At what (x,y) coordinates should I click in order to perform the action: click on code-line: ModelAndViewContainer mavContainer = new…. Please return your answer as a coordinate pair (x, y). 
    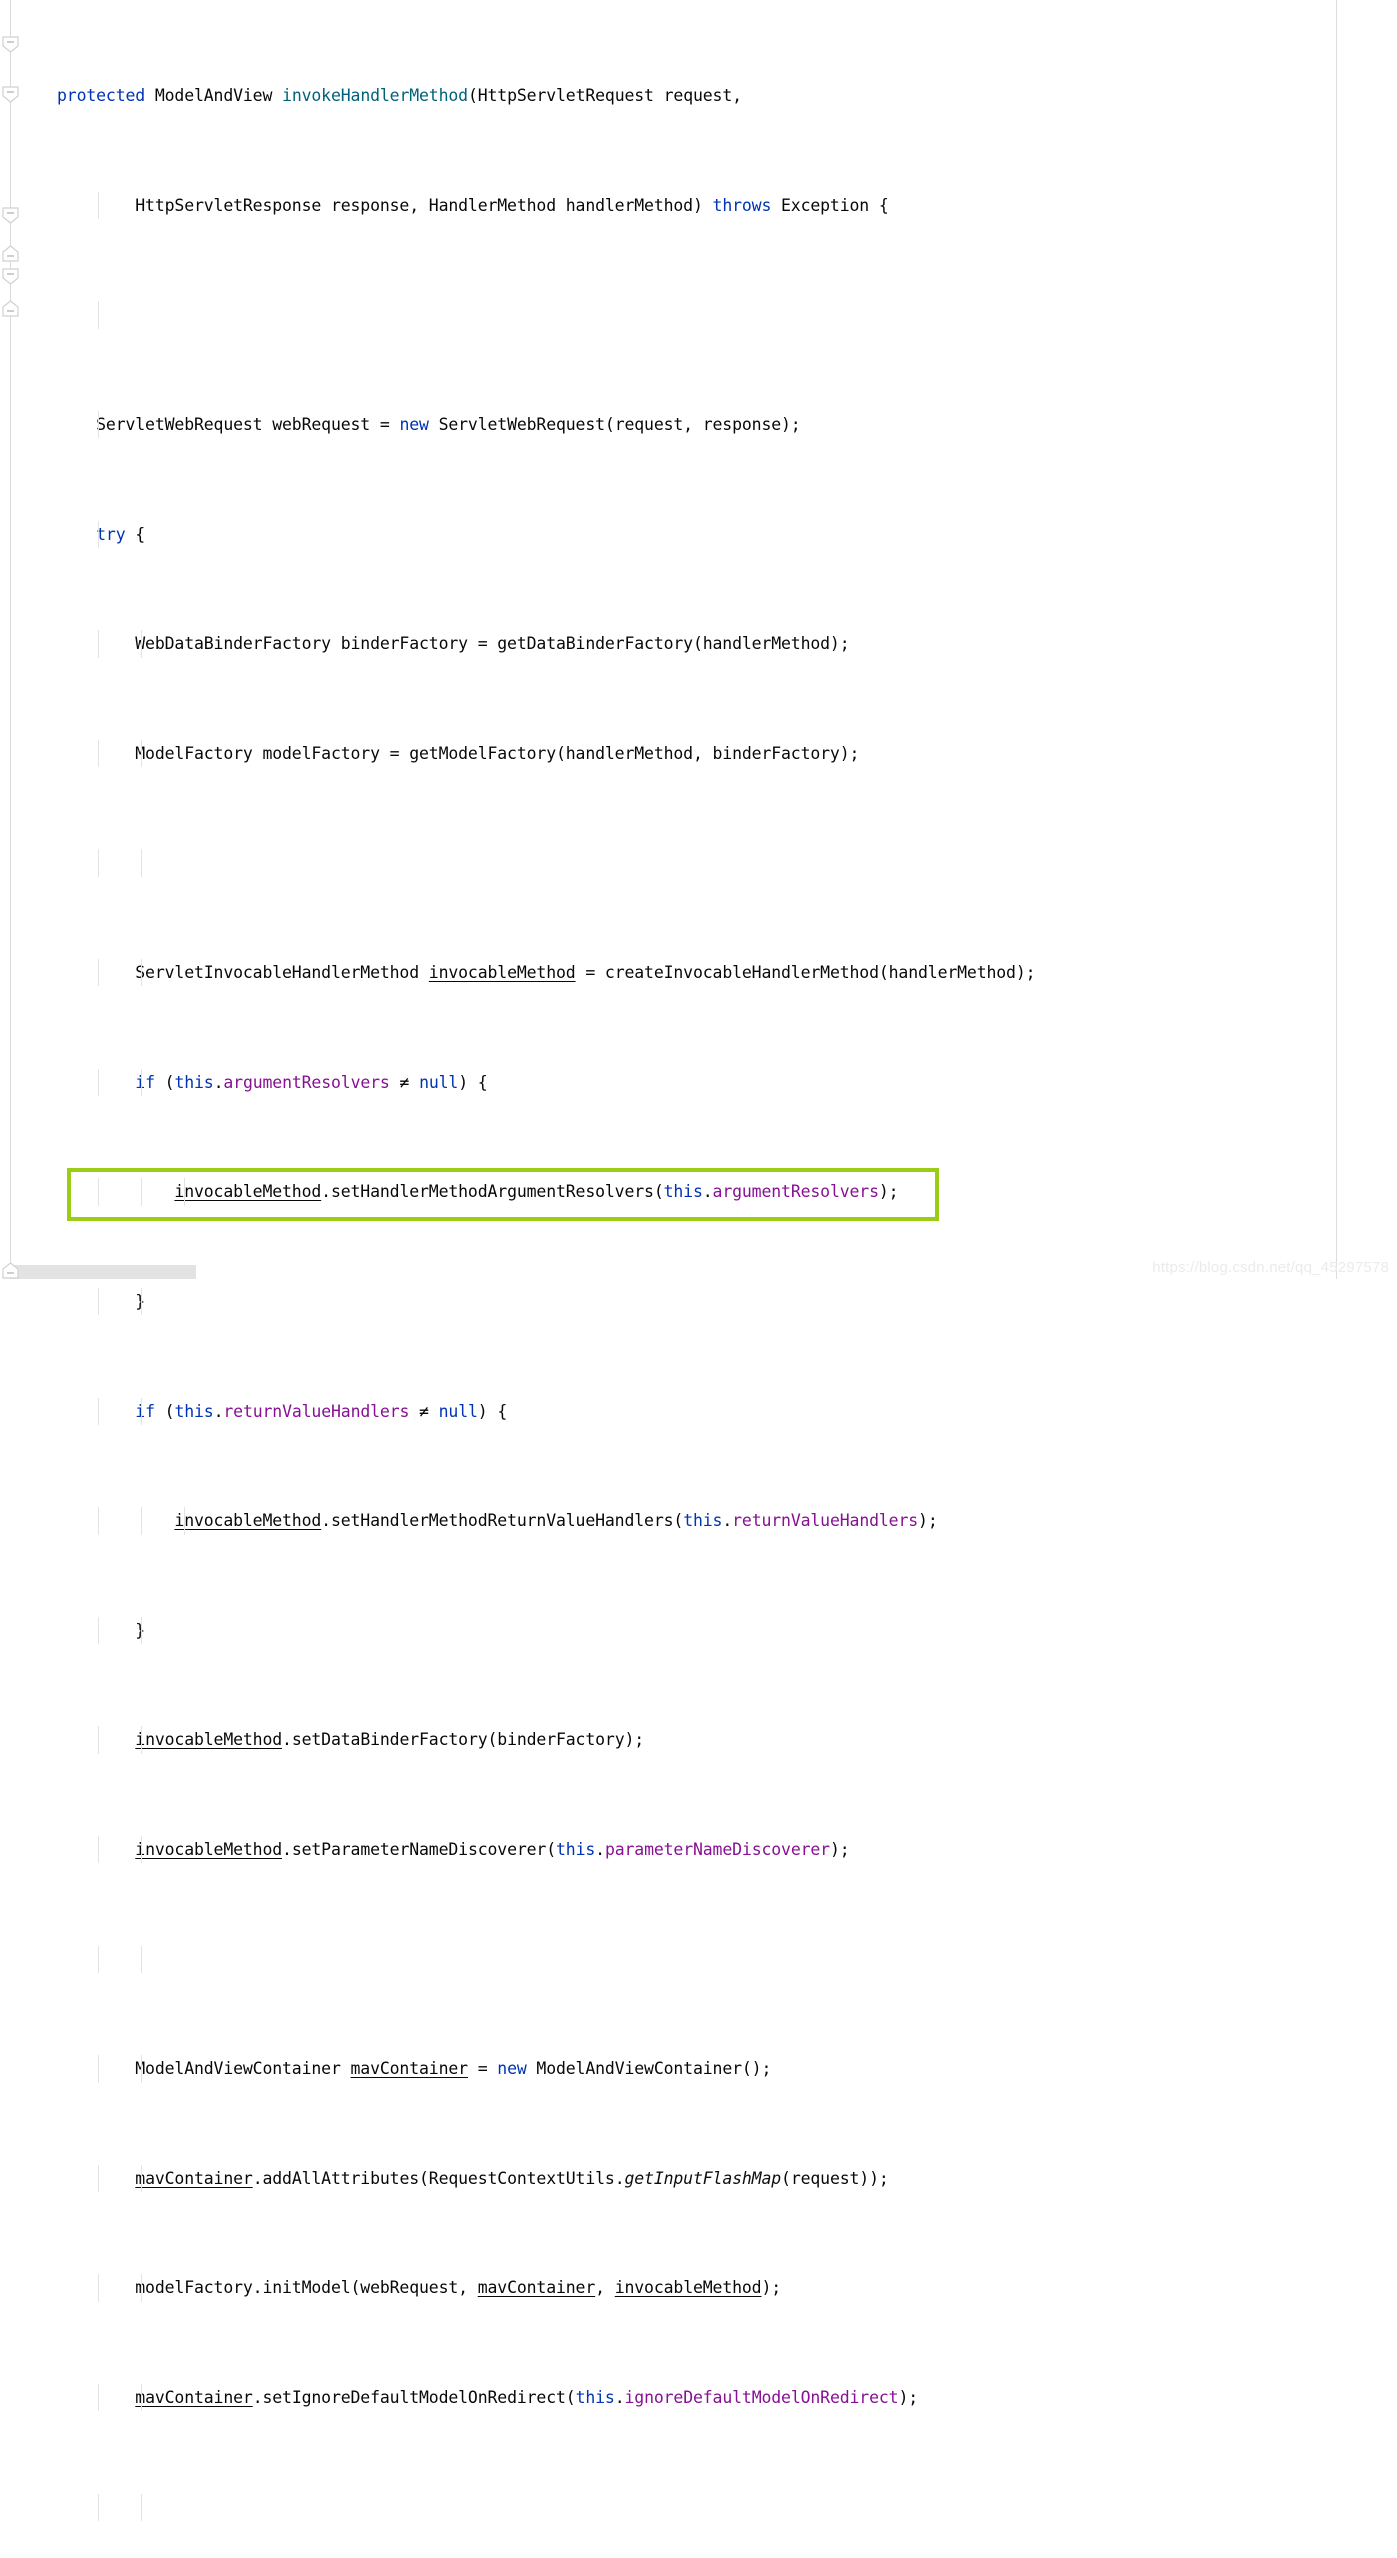
    Looking at the image, I should click on (698, 2069).